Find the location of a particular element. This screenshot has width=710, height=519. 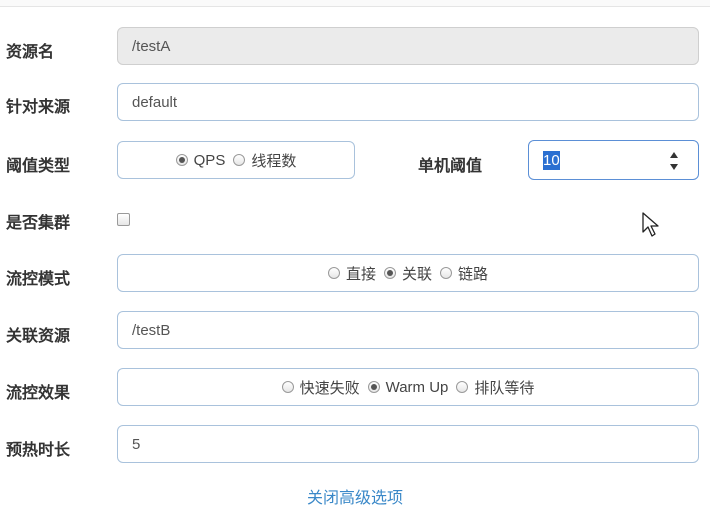

limit-app-input: default is located at coordinates (408, 102).